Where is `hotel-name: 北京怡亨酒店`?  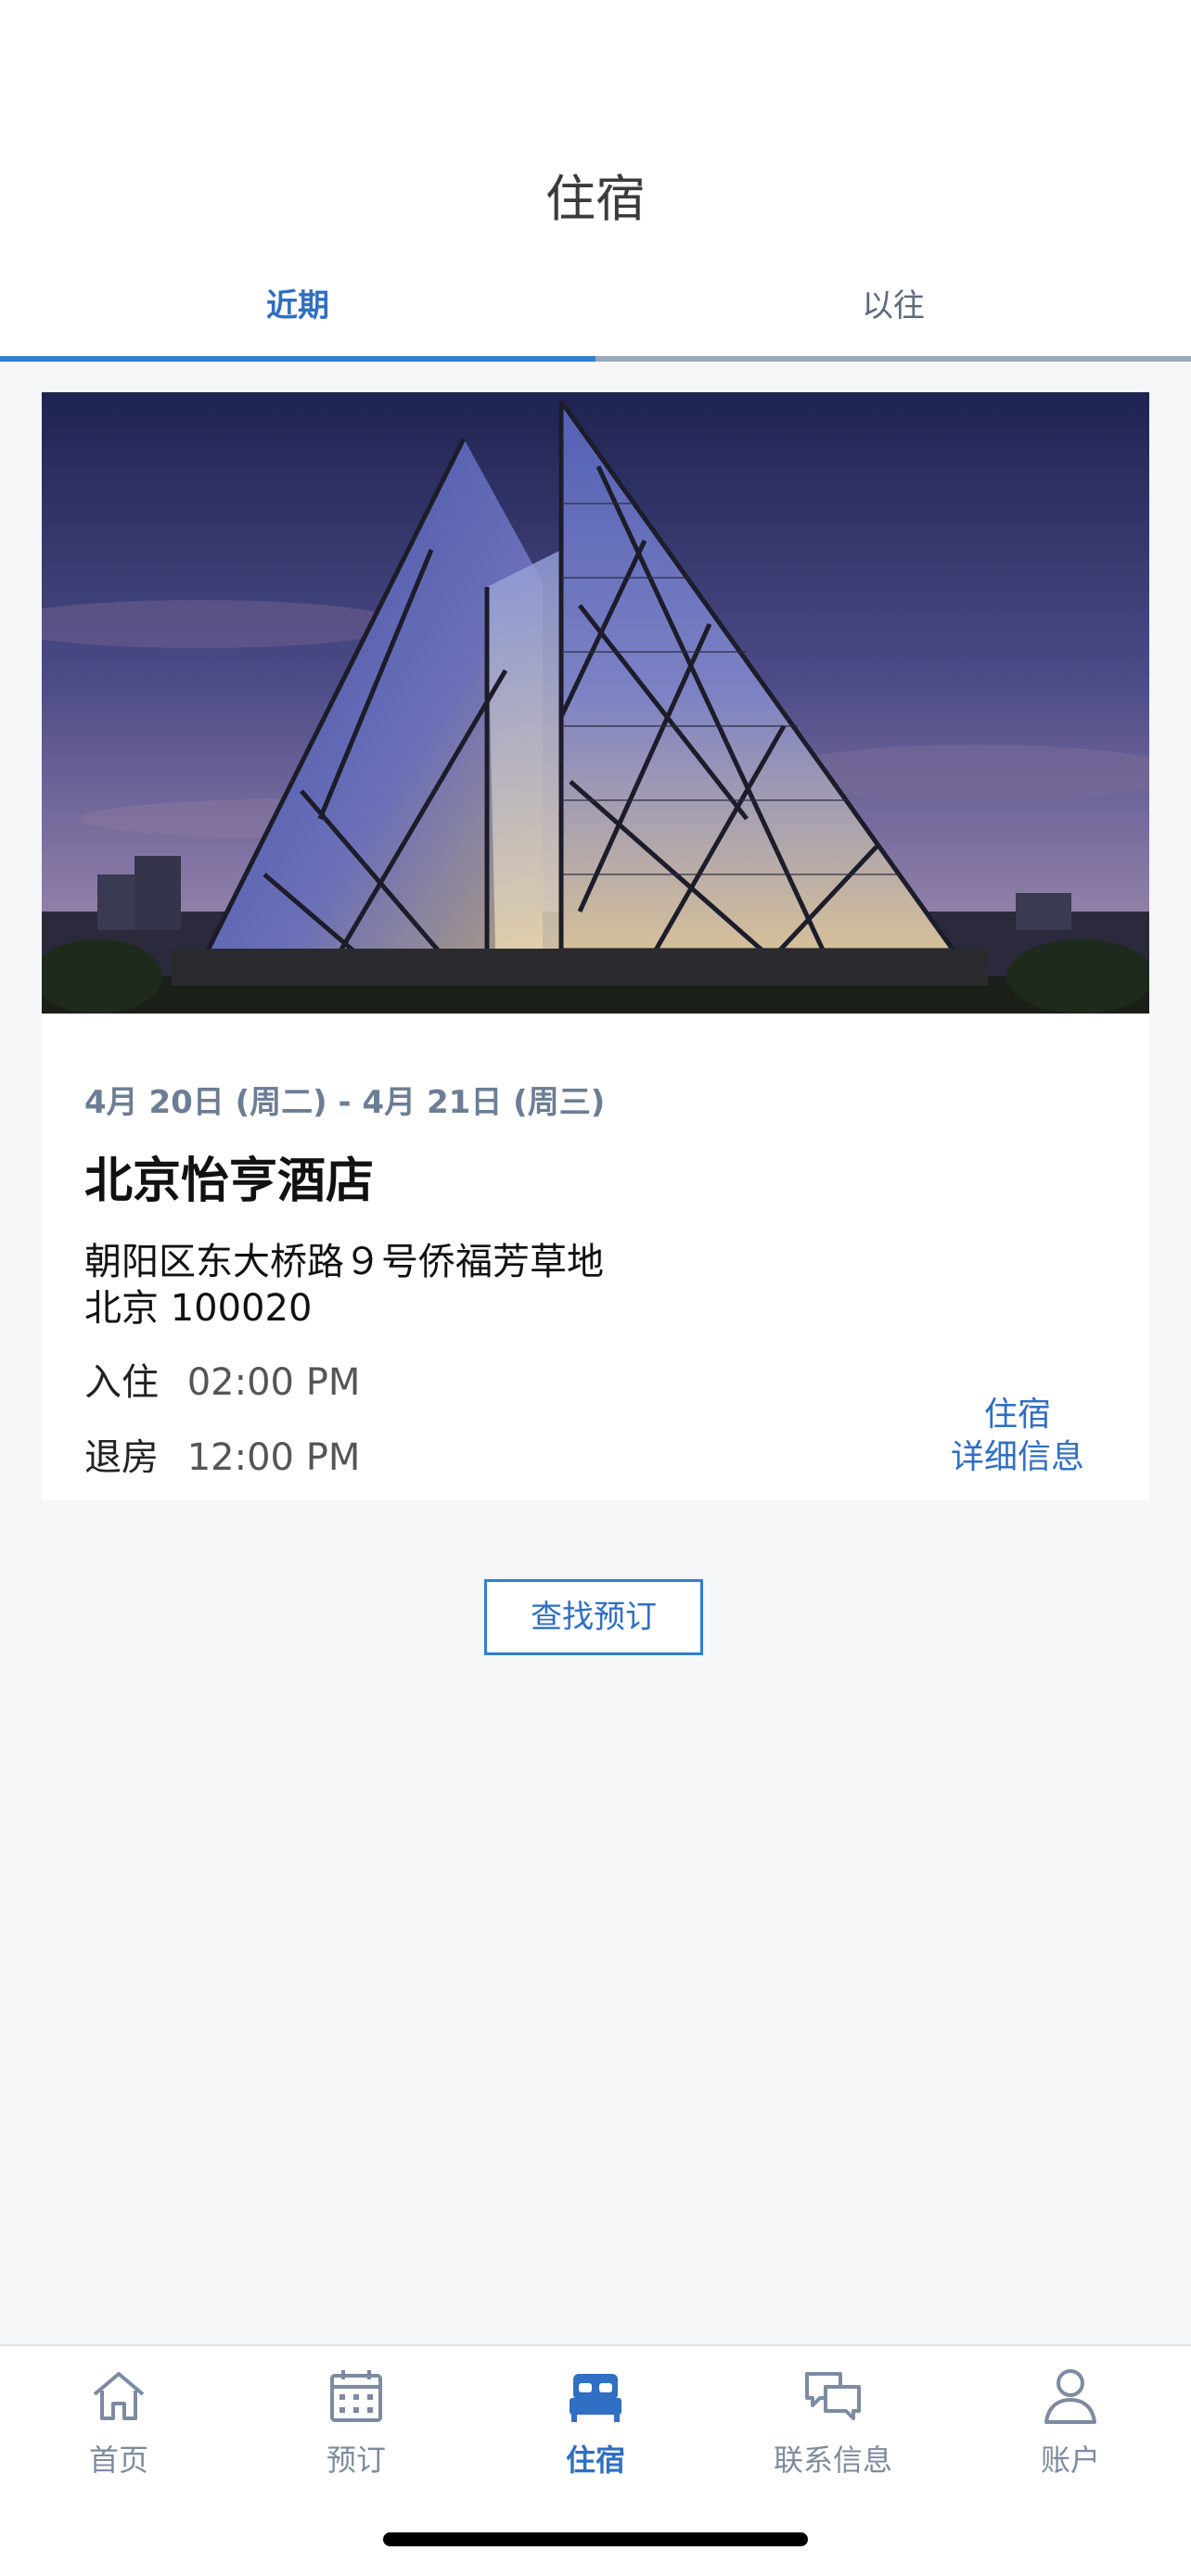 hotel-name: 北京怡亨酒店 is located at coordinates (229, 1182).